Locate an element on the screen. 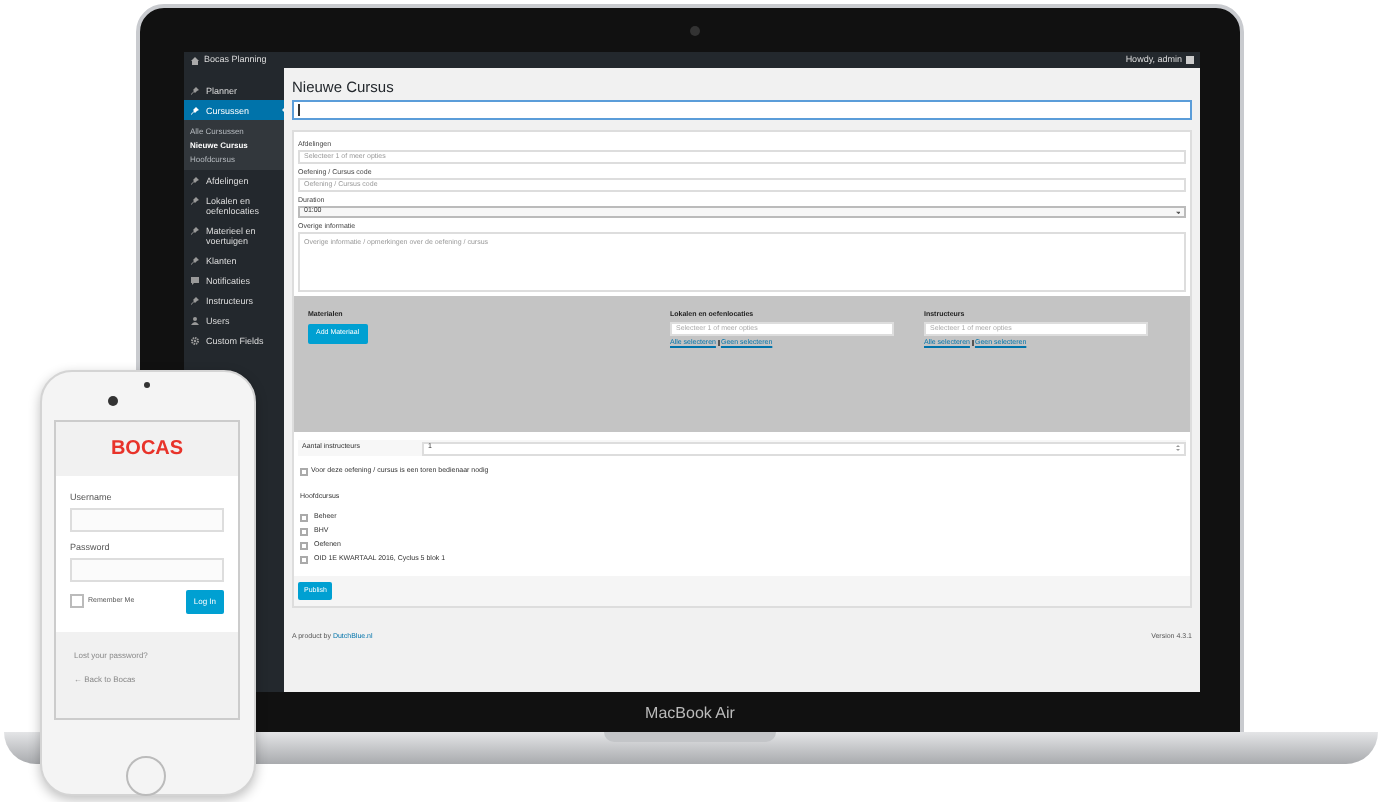 The width and height of the screenshot is (1382, 802). text-cursor is located at coordinates (298, 110).